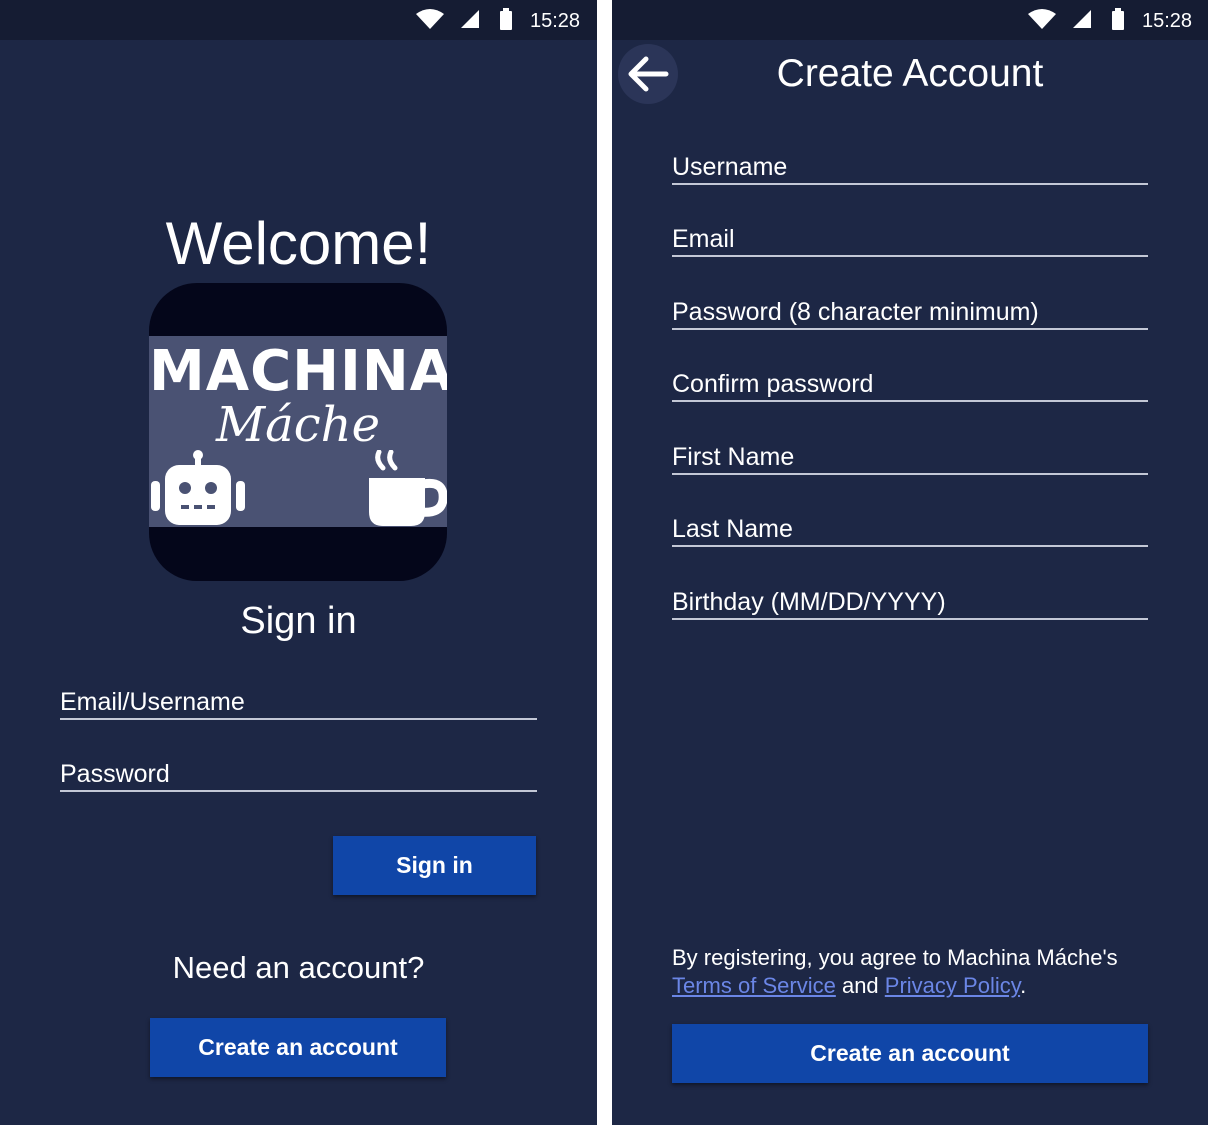 Image resolution: width=1208 pixels, height=1125 pixels. Describe the element at coordinates (298, 775) in the screenshot. I see `password-field: Password` at that location.